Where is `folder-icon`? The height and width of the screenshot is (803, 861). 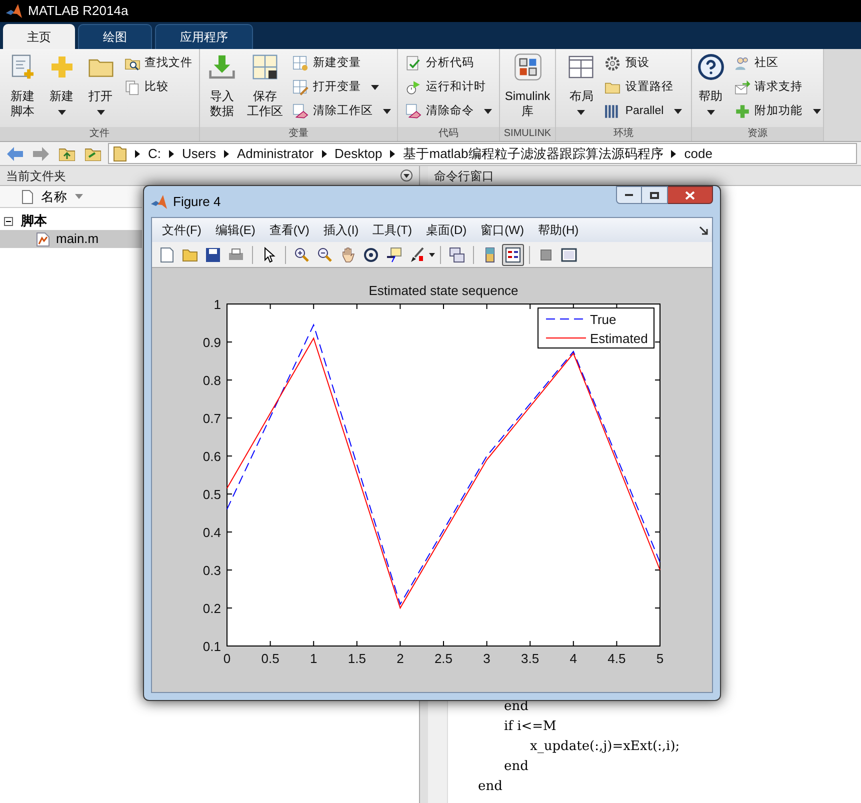 folder-icon is located at coordinates (120, 154).